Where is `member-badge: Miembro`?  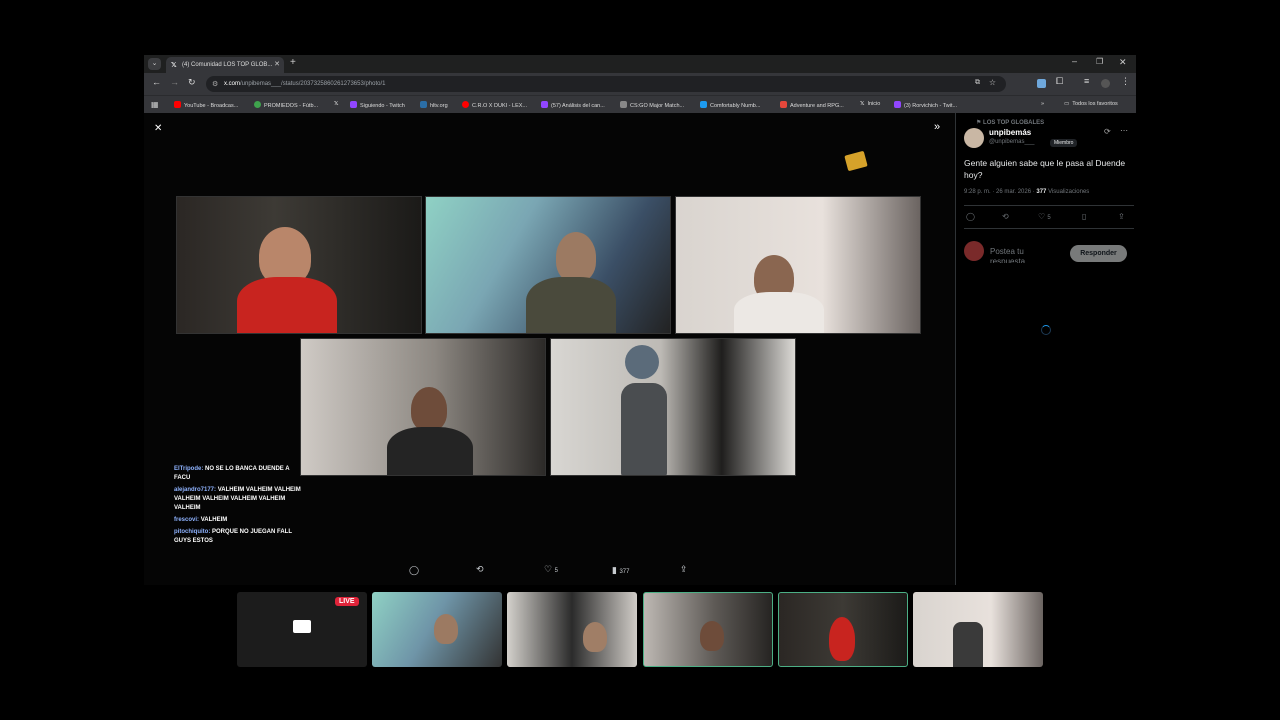
member-badge: Miembro is located at coordinates (1064, 143).